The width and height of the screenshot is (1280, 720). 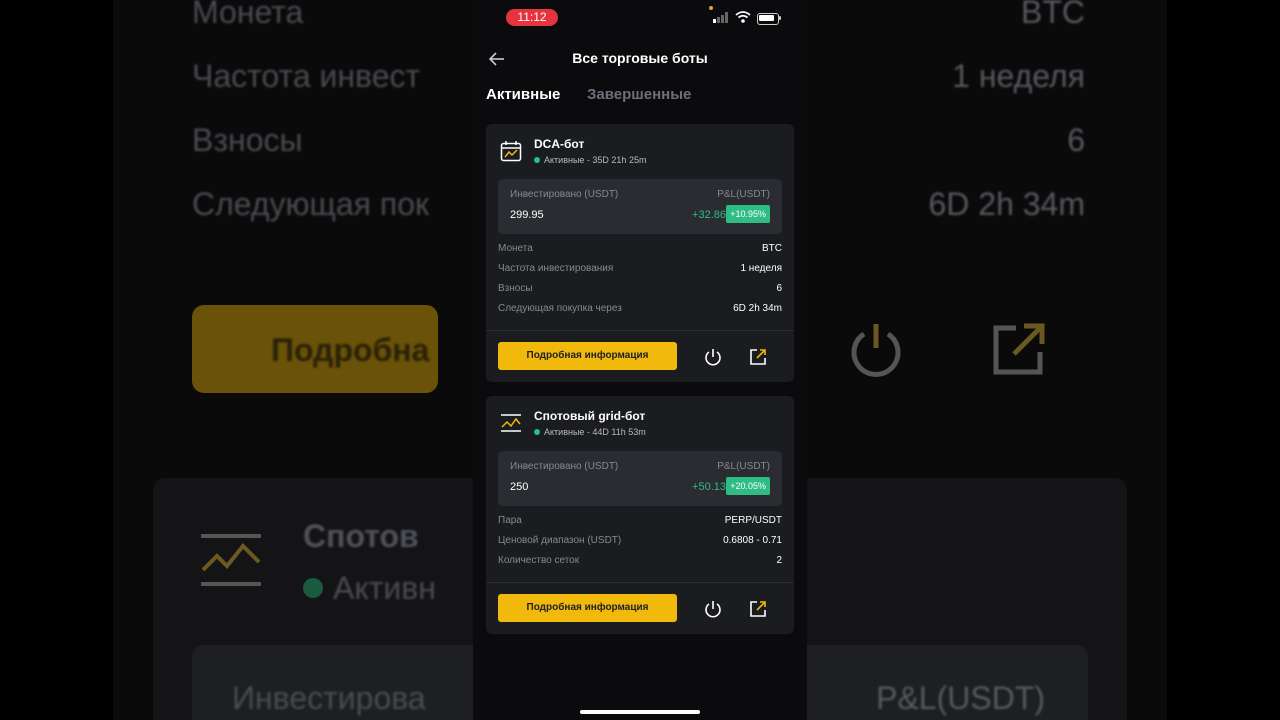 I want to click on privacy-dot, so click(x=711, y=8).